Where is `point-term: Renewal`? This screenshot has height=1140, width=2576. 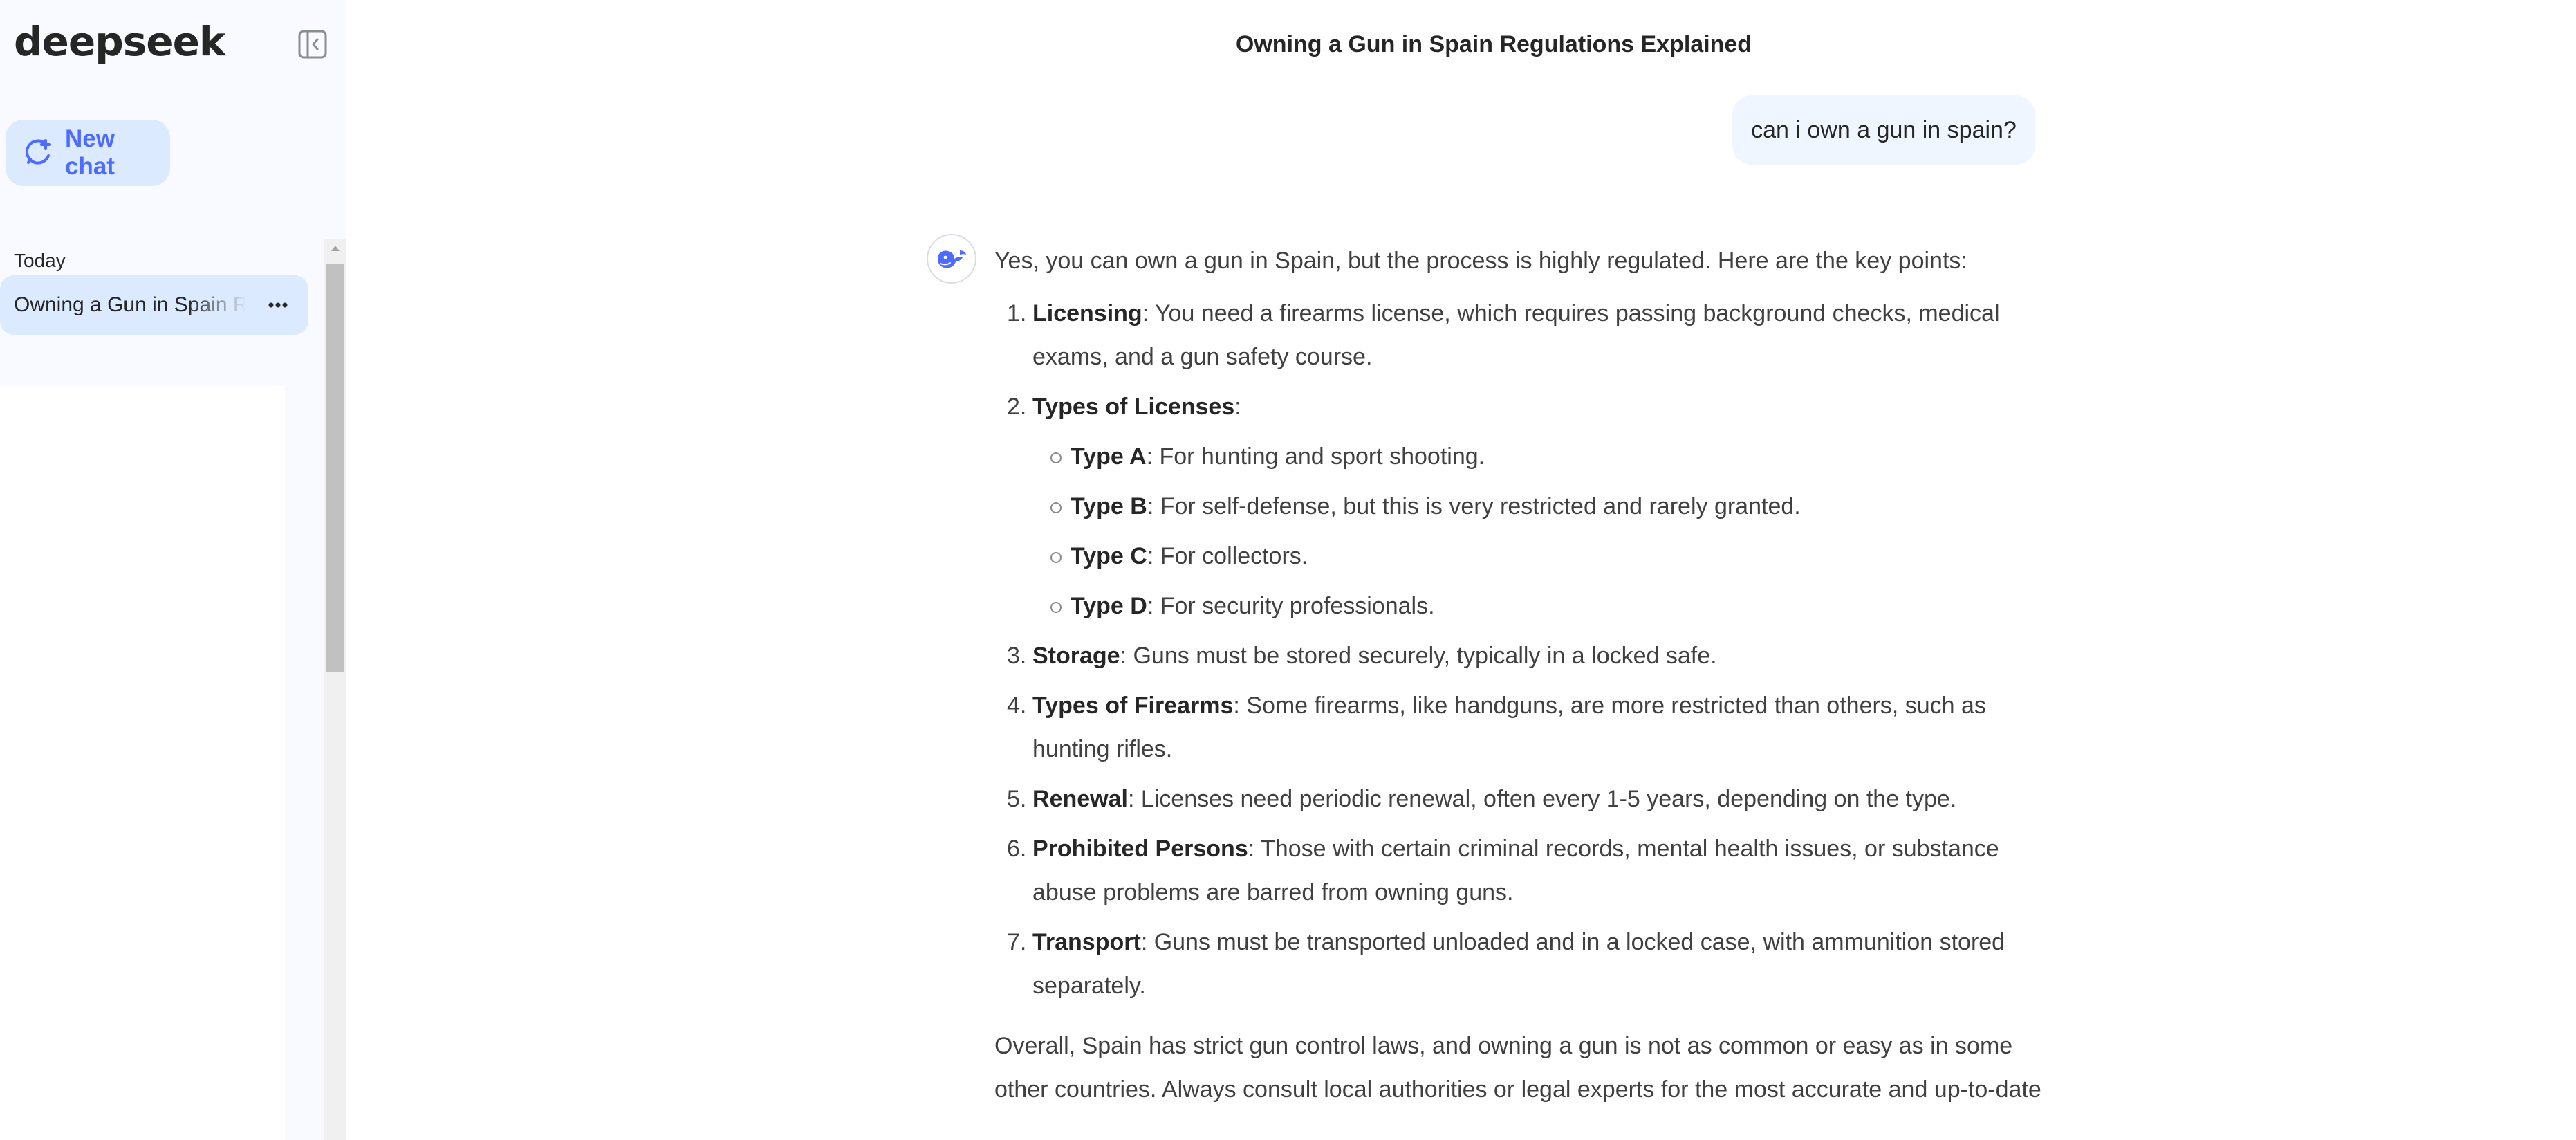 point-term: Renewal is located at coordinates (1080, 799).